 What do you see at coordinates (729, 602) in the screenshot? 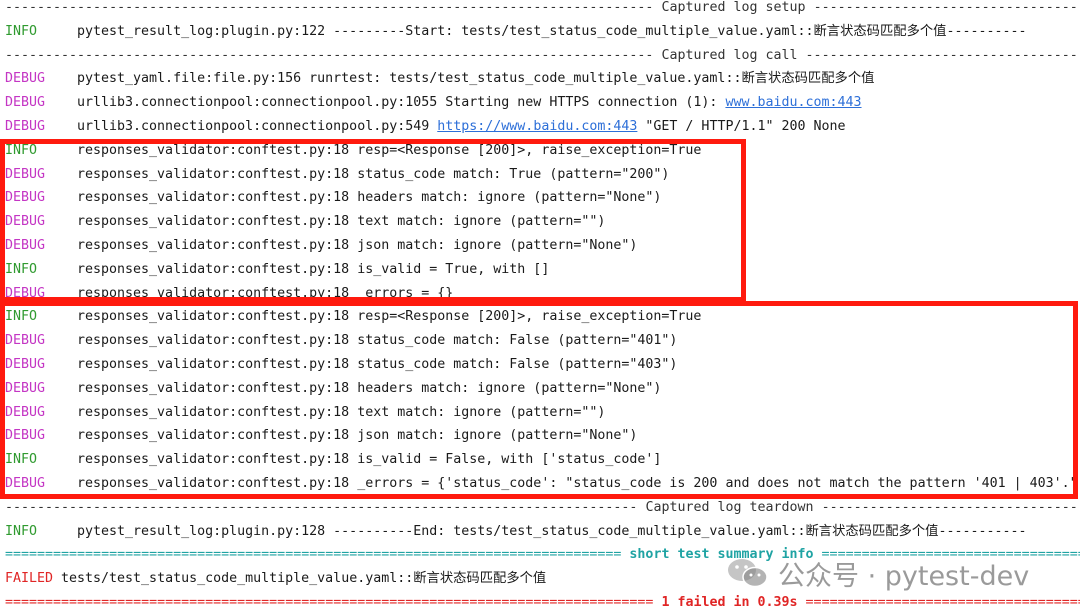
I see `separator-title: 1 failed in 0.39s` at bounding box center [729, 602].